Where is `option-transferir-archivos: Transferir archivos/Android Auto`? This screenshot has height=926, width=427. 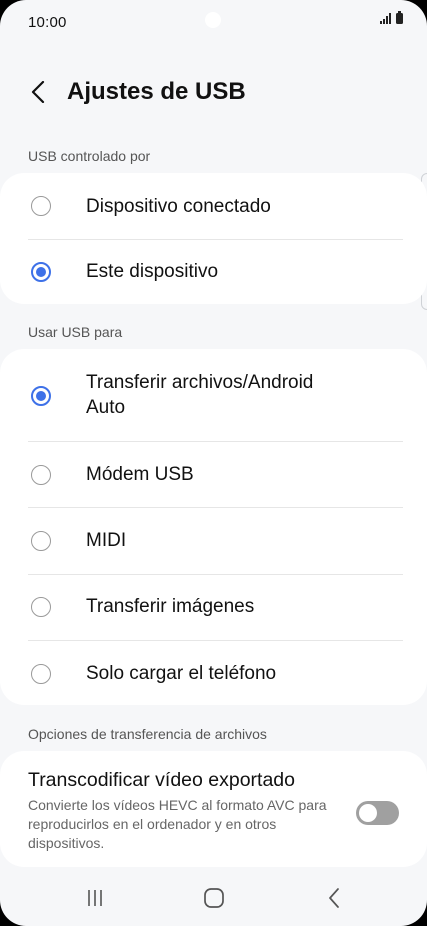
option-transferir-archivos: Transferir archivos/Android Auto is located at coordinates (213, 395).